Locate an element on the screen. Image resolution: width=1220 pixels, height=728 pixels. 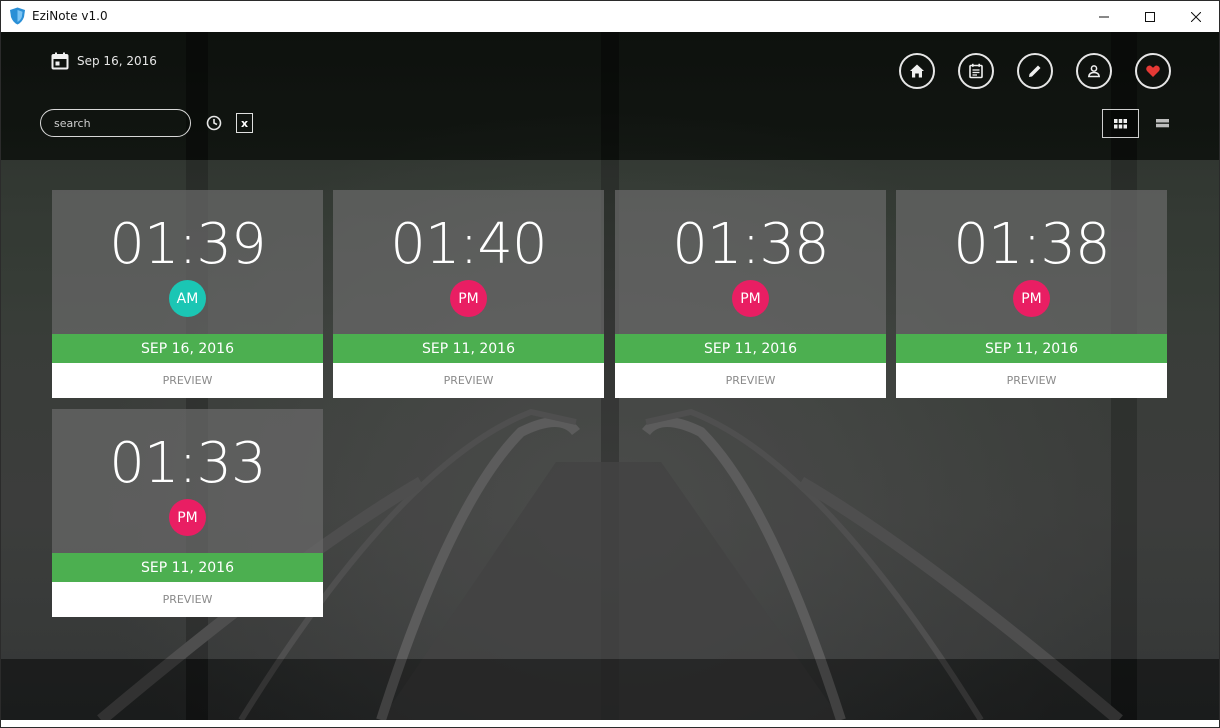
grid-view-icon is located at coordinates (1120, 123).